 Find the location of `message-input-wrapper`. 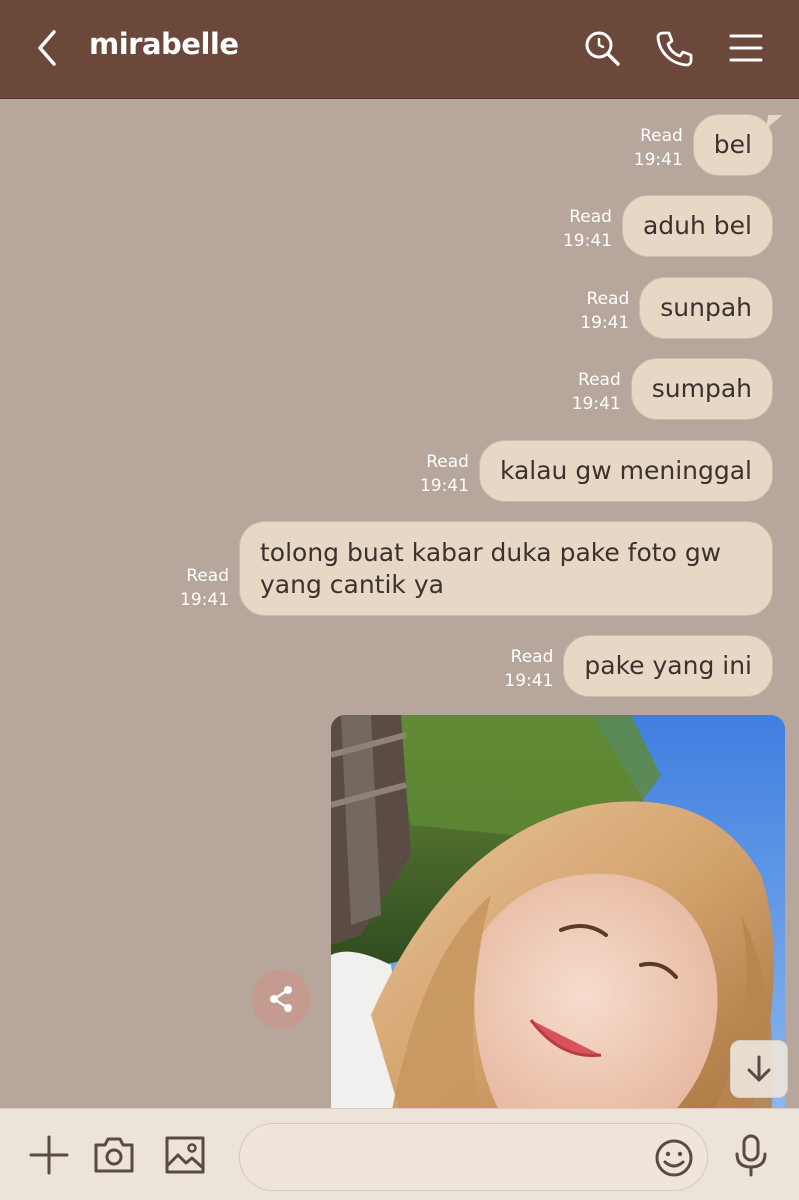

message-input-wrapper is located at coordinates (473, 1157).